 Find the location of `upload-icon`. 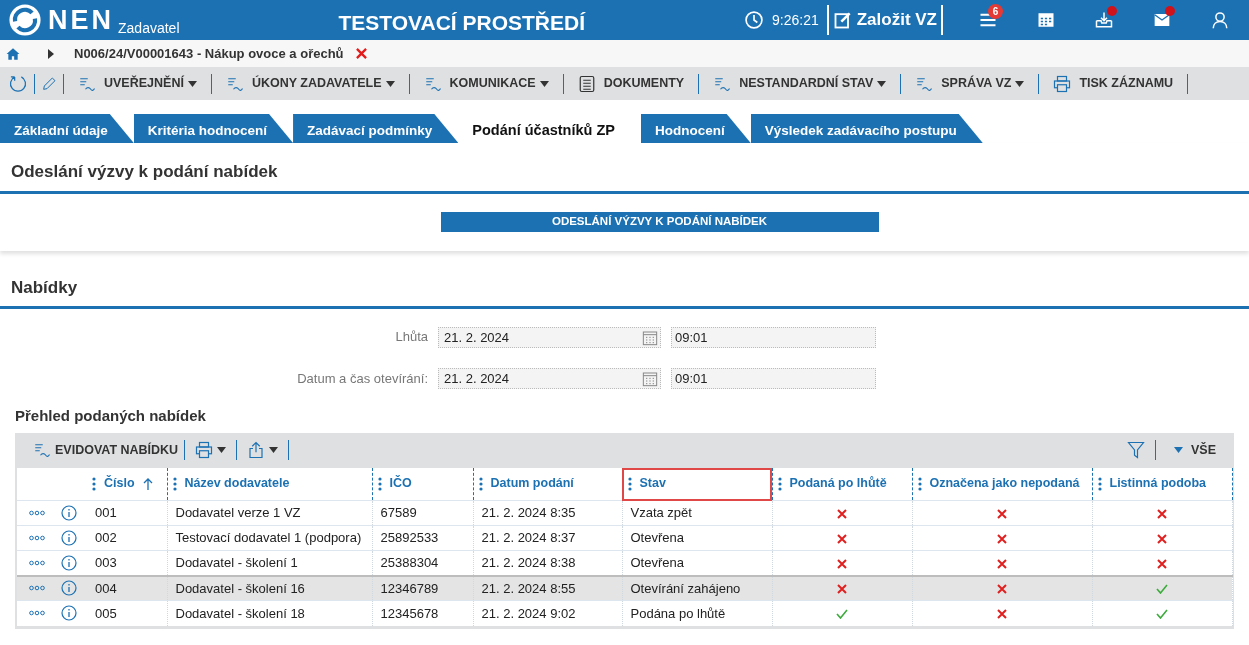

upload-icon is located at coordinates (256, 450).